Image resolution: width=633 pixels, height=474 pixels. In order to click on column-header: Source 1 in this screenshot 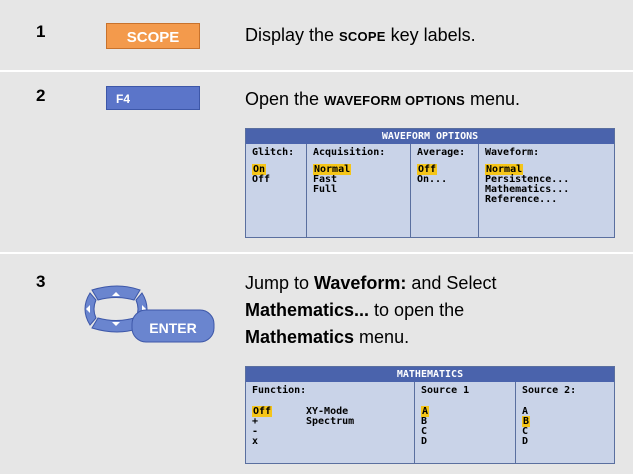, I will do `click(445, 390)`.